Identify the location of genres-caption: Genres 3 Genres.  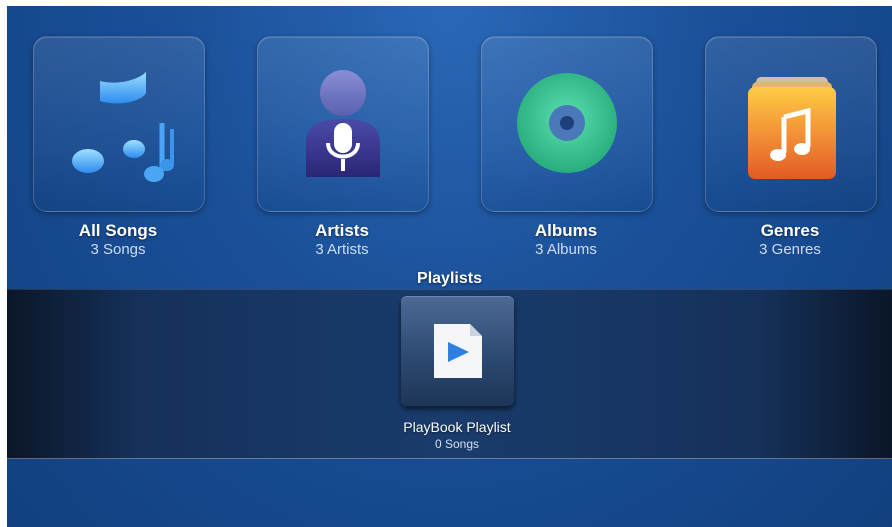
(790, 240).